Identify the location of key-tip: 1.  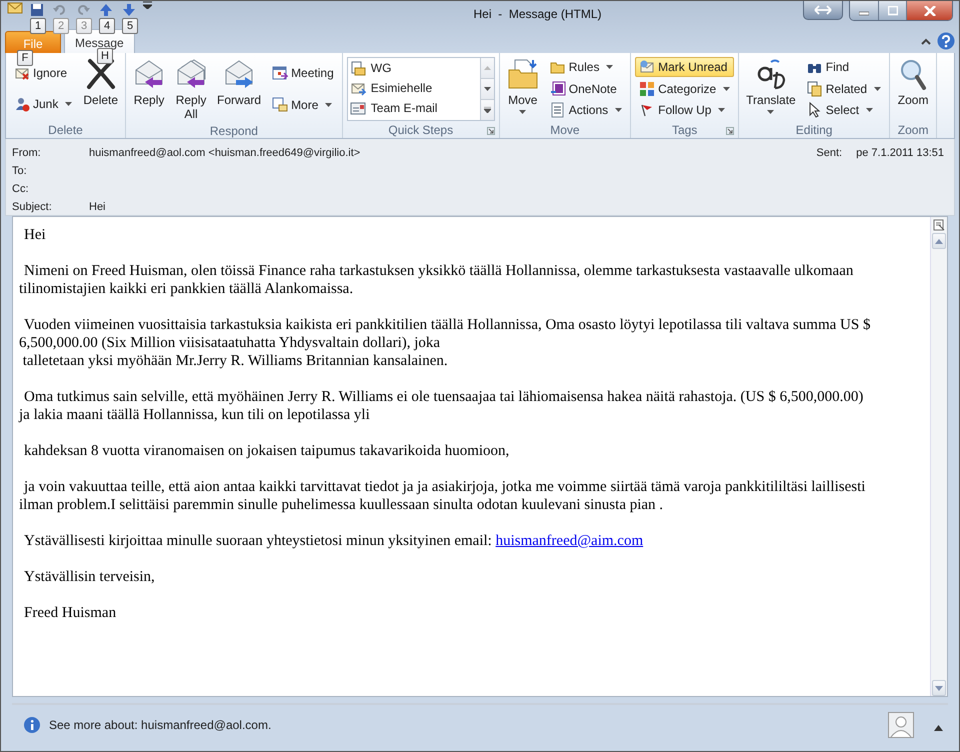
(38, 26).